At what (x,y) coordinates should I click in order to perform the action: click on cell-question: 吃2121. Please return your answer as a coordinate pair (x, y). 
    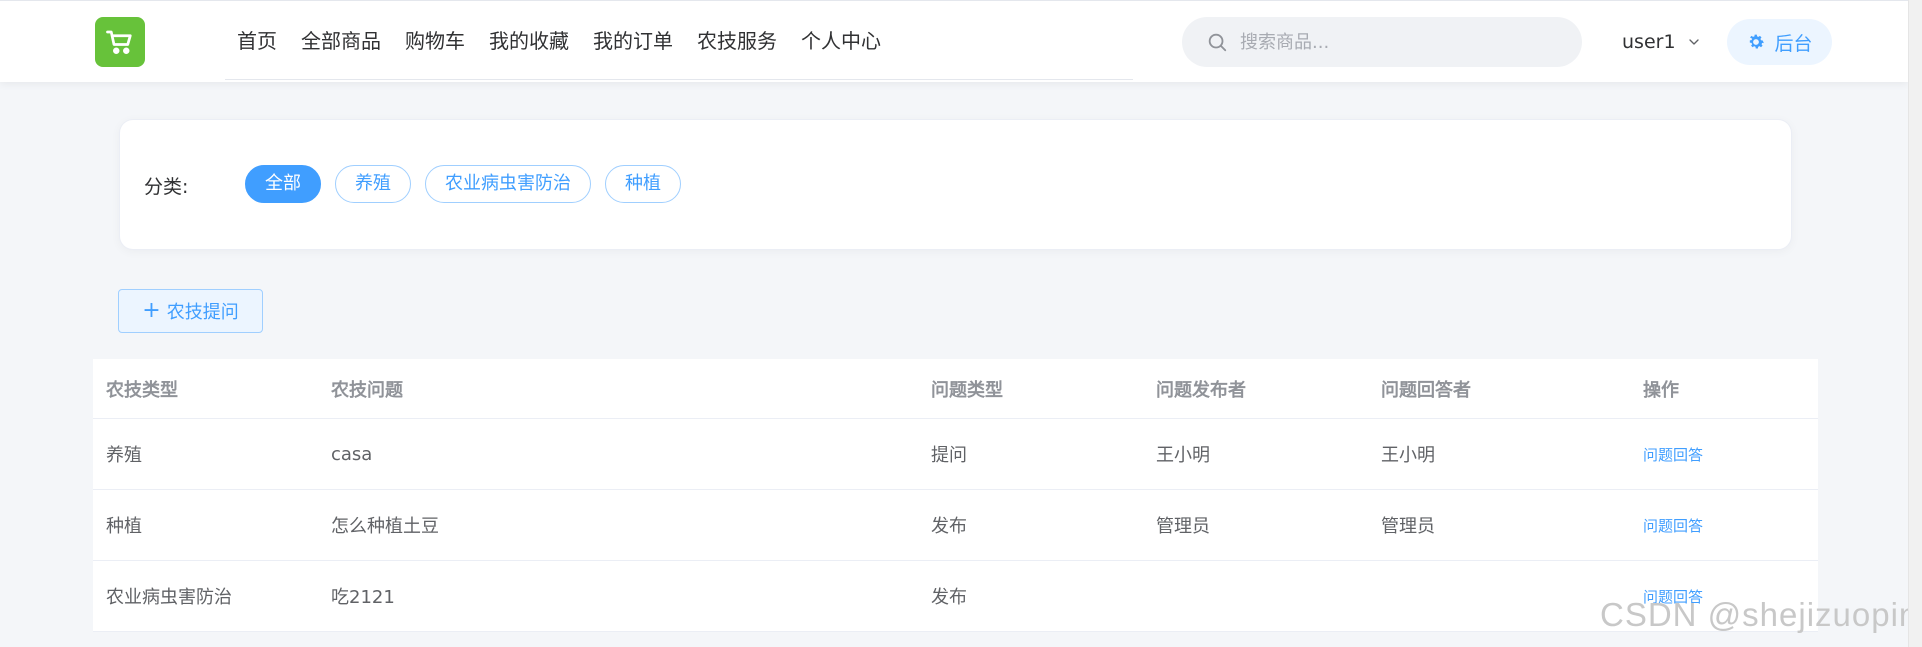
    Looking at the image, I should click on (363, 597).